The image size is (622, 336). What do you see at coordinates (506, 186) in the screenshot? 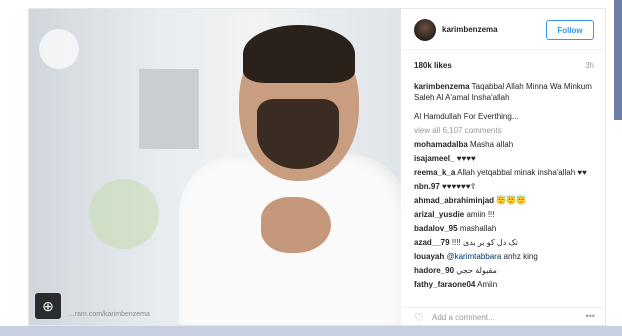
I see `list-item: nbn.97 ♥♥♥♥♥♥☦` at bounding box center [506, 186].